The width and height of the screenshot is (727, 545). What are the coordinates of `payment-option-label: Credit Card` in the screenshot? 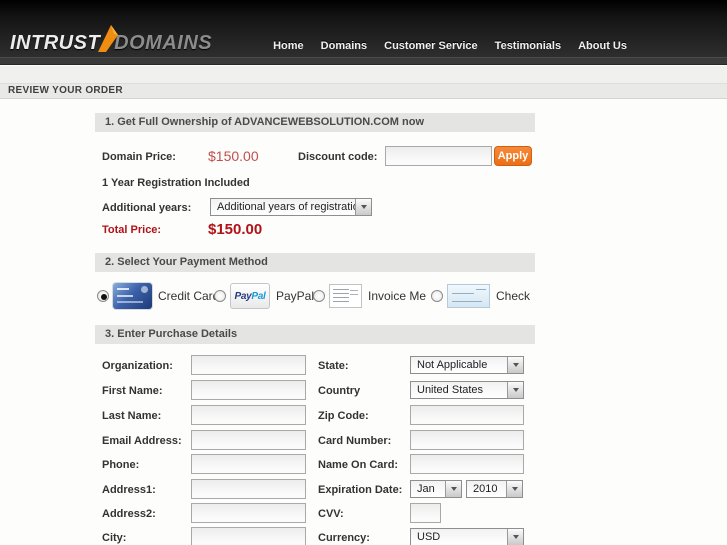 It's located at (189, 296).